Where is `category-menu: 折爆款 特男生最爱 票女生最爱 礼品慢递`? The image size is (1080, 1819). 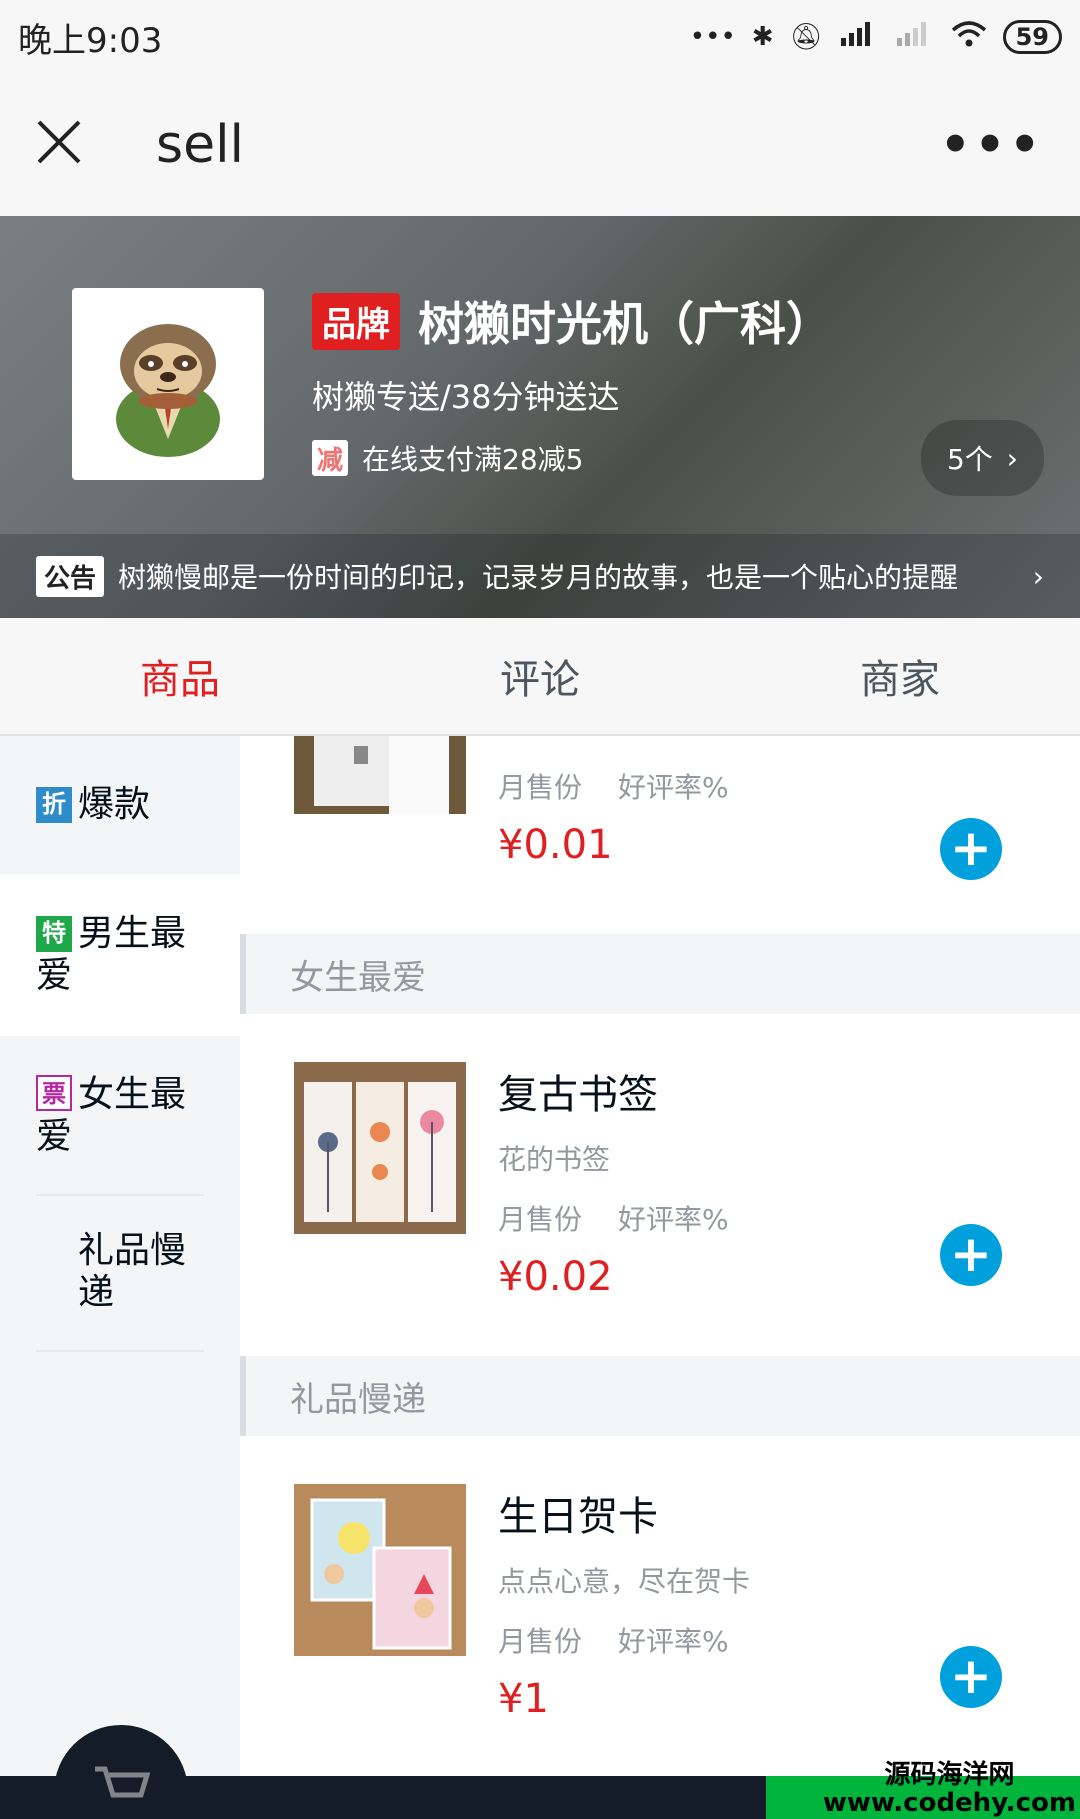 category-menu: 折爆款 特男生最爱 票女生最爱 礼品慢递 is located at coordinates (120, 1256).